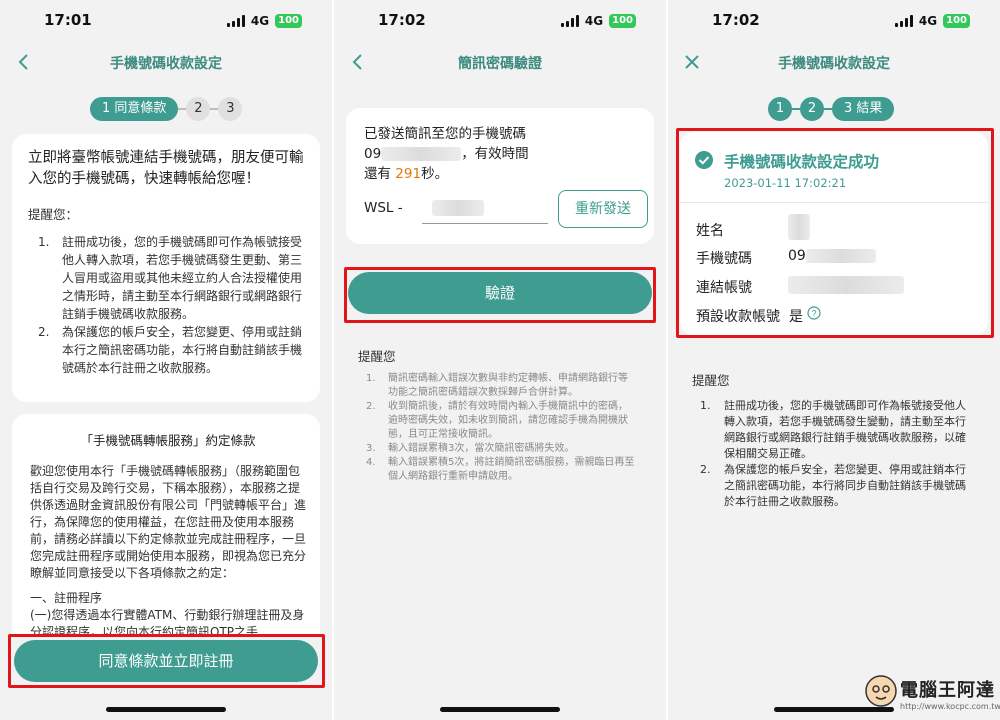 The width and height of the screenshot is (1000, 720). Describe the element at coordinates (704, 160) in the screenshot. I see `check-circle-icon` at that location.